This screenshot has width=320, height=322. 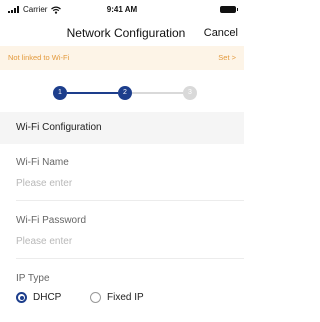 What do you see at coordinates (95, 297) in the screenshot?
I see `radio-unselected-icon` at bounding box center [95, 297].